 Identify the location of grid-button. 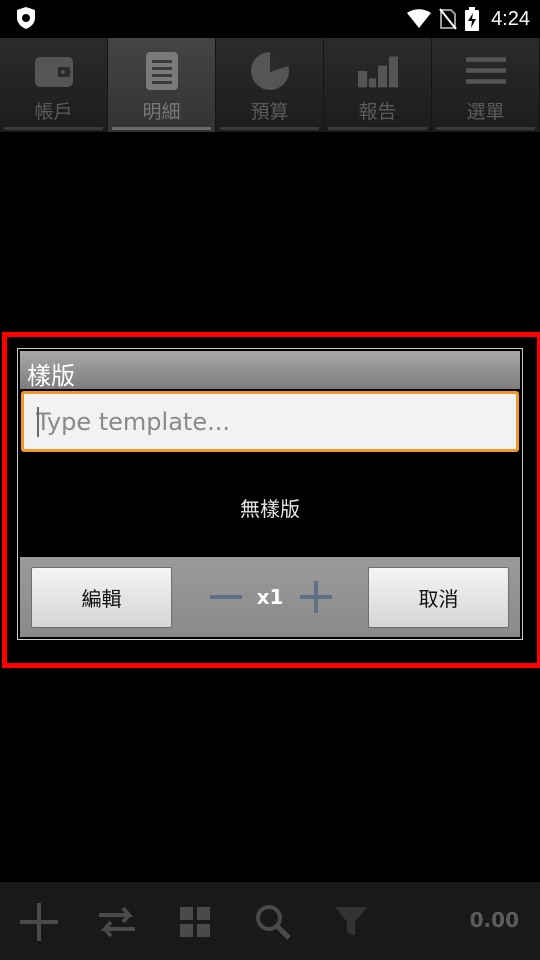
(195, 922).